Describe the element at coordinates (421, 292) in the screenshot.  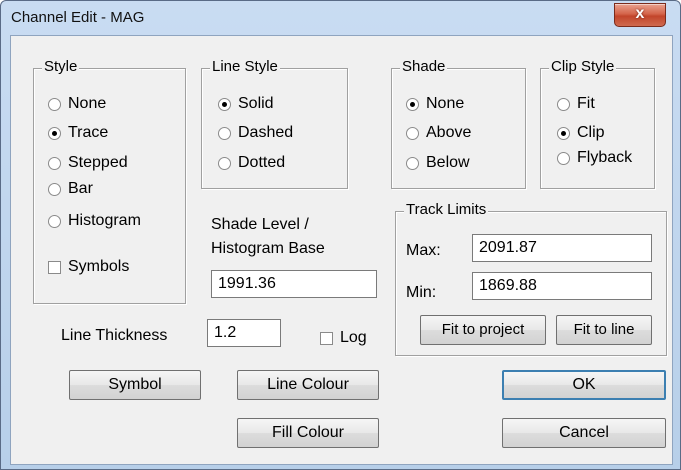
I see `min-label: Min:` at that location.